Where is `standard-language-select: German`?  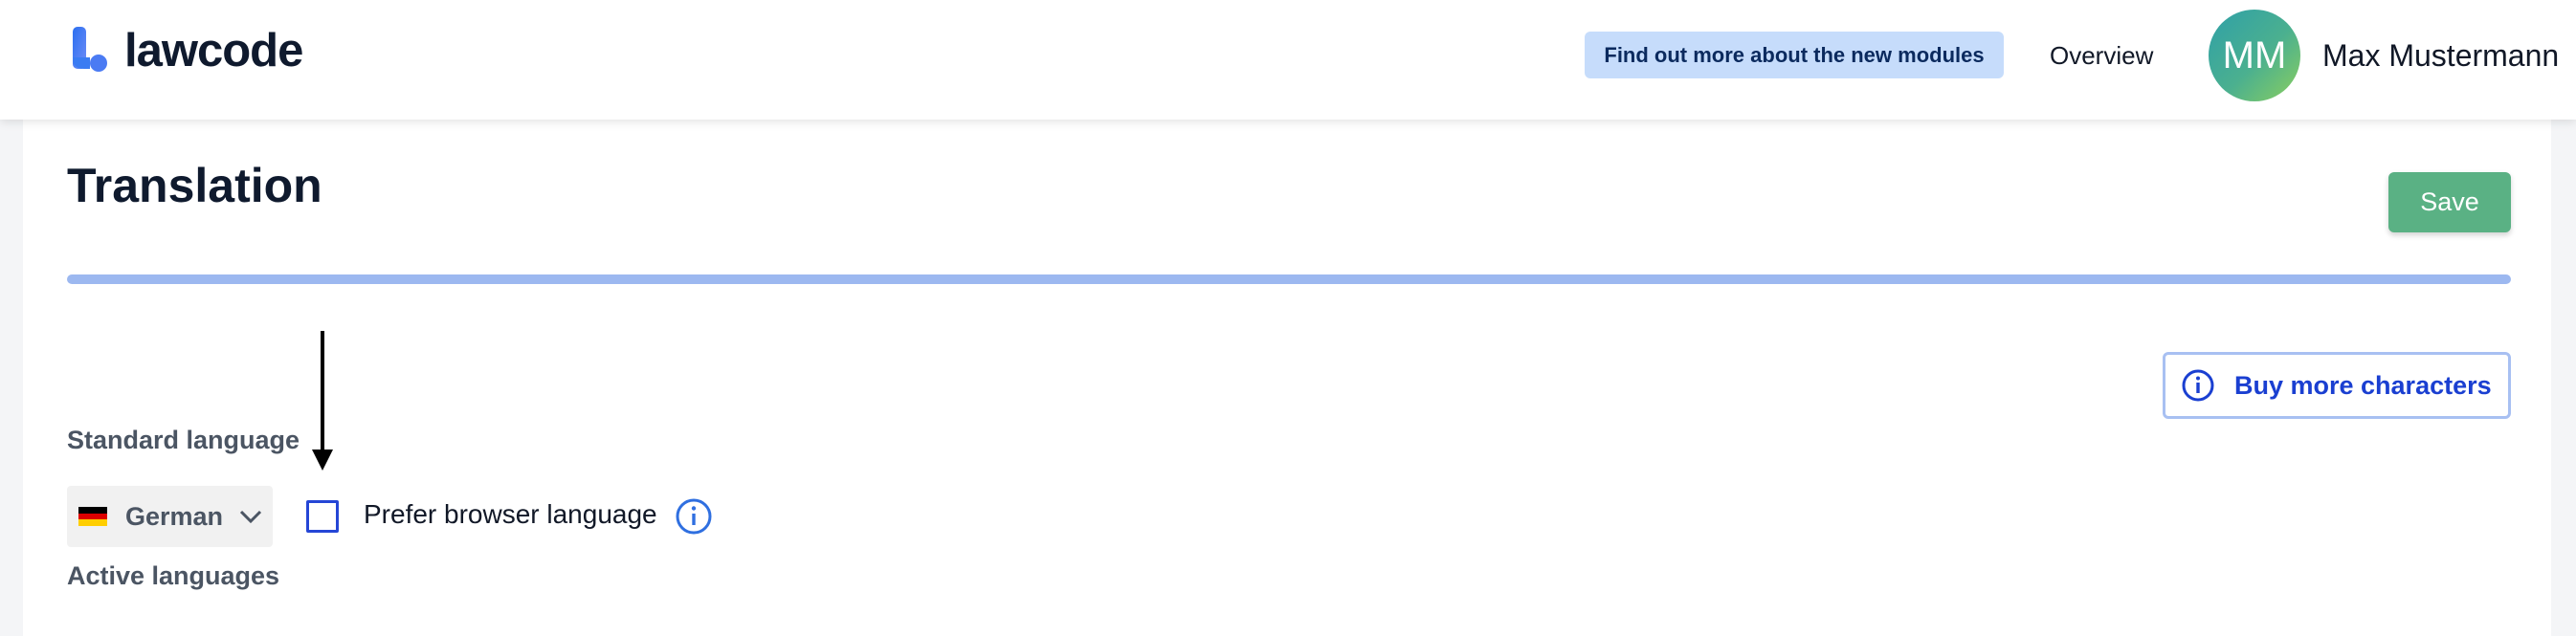
standard-language-select: German is located at coordinates (170, 516).